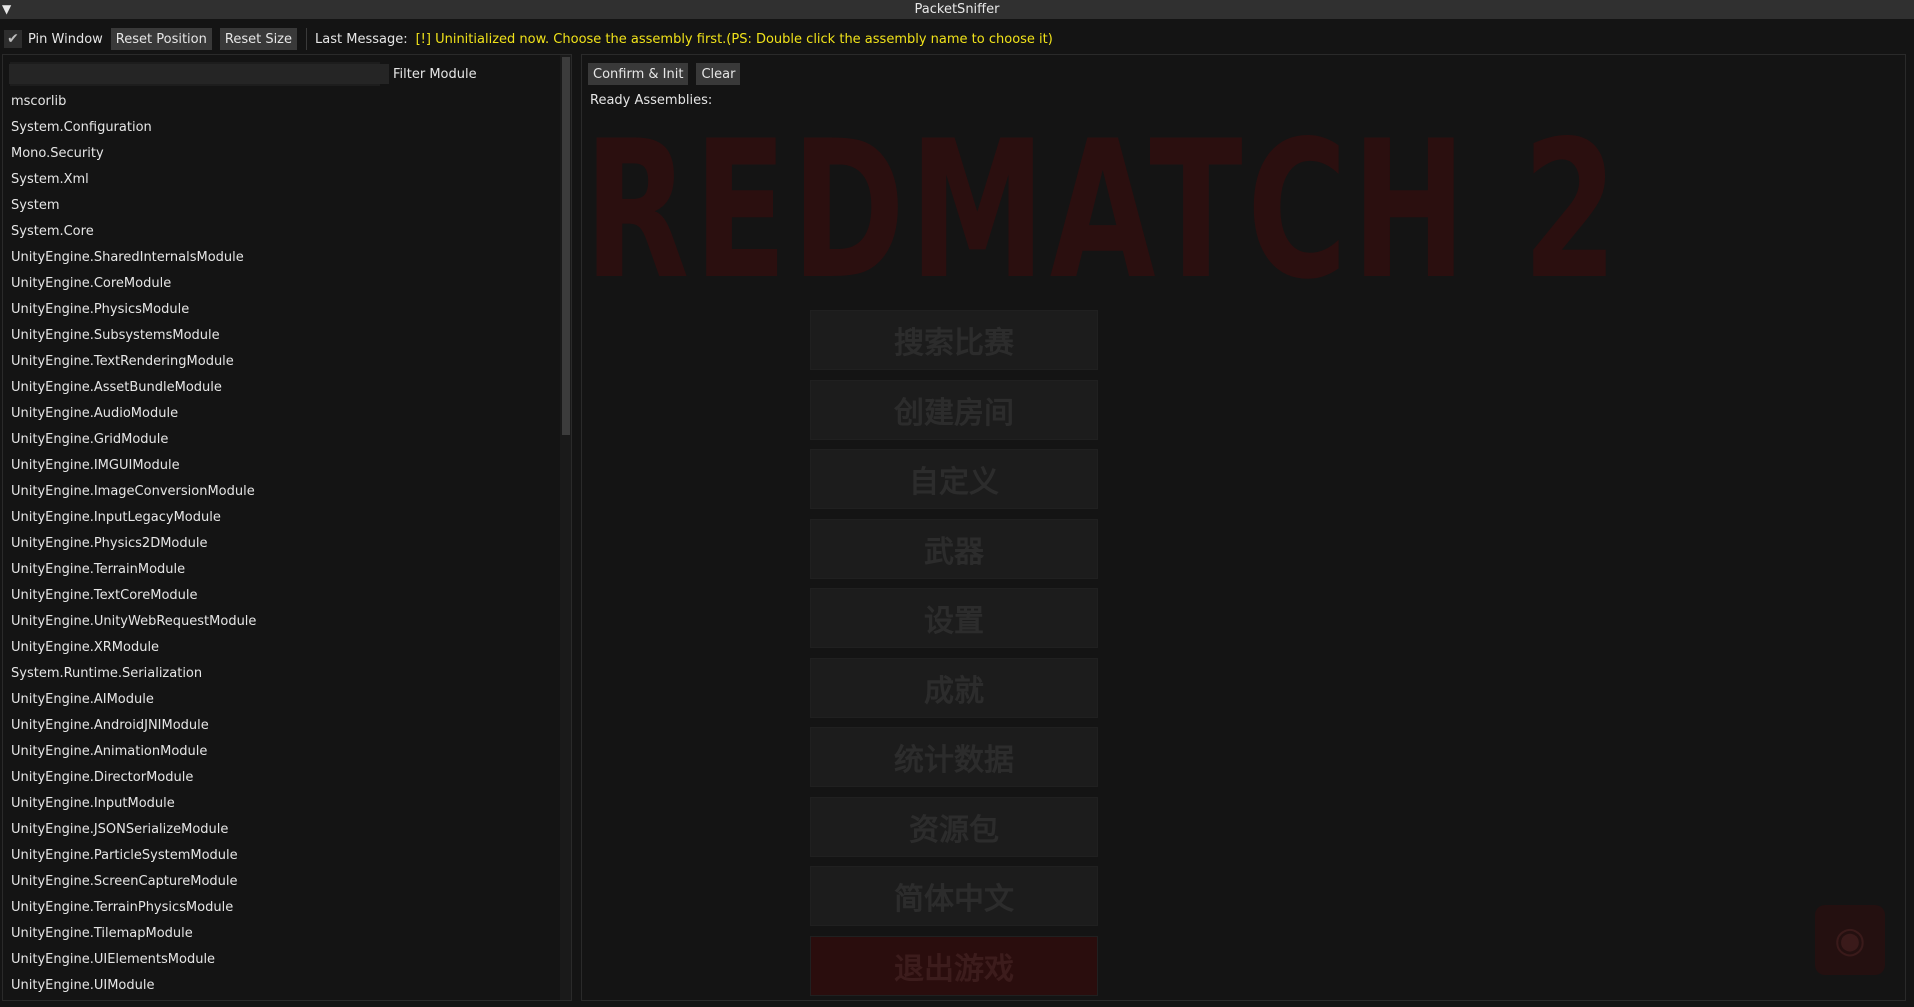  I want to click on module-list-item: UnityEngine.PhysicsModule, so click(278, 310).